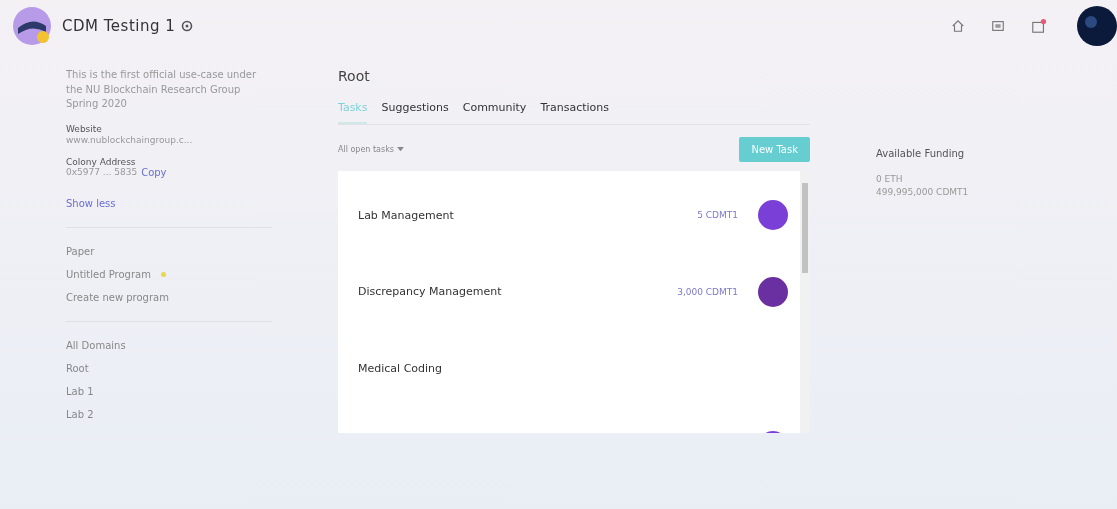 The height and width of the screenshot is (509, 1117). What do you see at coordinates (494, 111) in the screenshot?
I see `tab: Community` at bounding box center [494, 111].